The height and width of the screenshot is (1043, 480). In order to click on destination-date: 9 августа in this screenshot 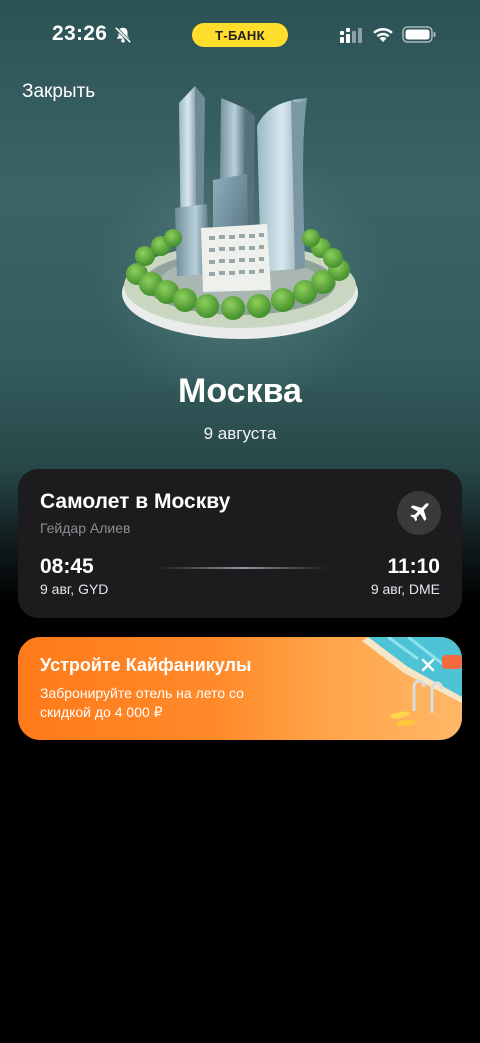, I will do `click(240, 433)`.